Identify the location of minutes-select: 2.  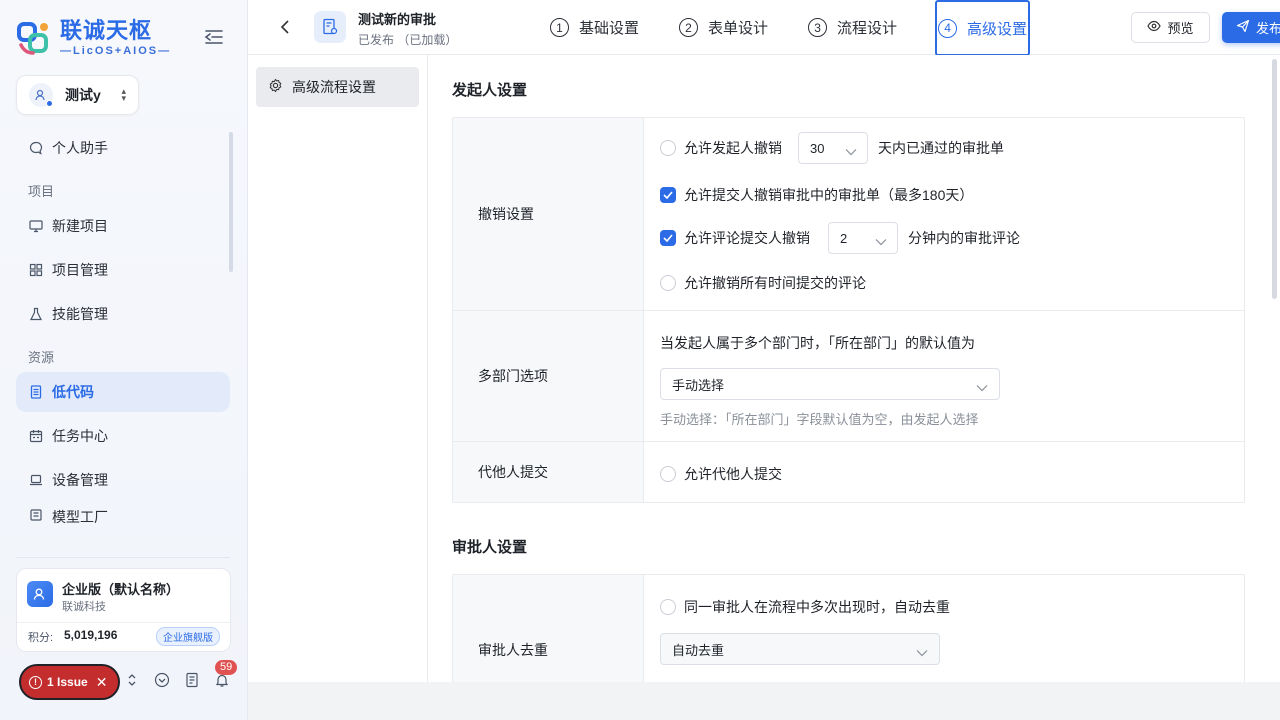
(863, 238).